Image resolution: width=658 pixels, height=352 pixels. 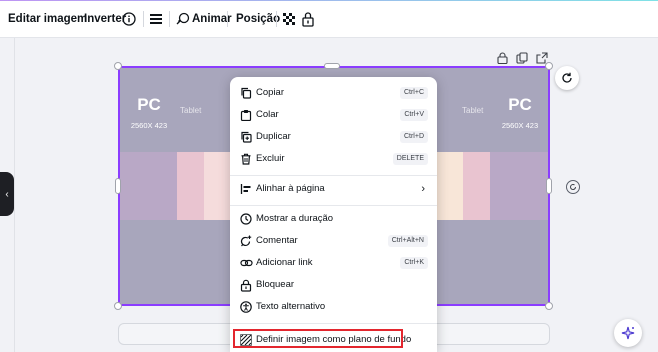 What do you see at coordinates (273, 136) in the screenshot?
I see `menu-item-label: Duplicar` at bounding box center [273, 136].